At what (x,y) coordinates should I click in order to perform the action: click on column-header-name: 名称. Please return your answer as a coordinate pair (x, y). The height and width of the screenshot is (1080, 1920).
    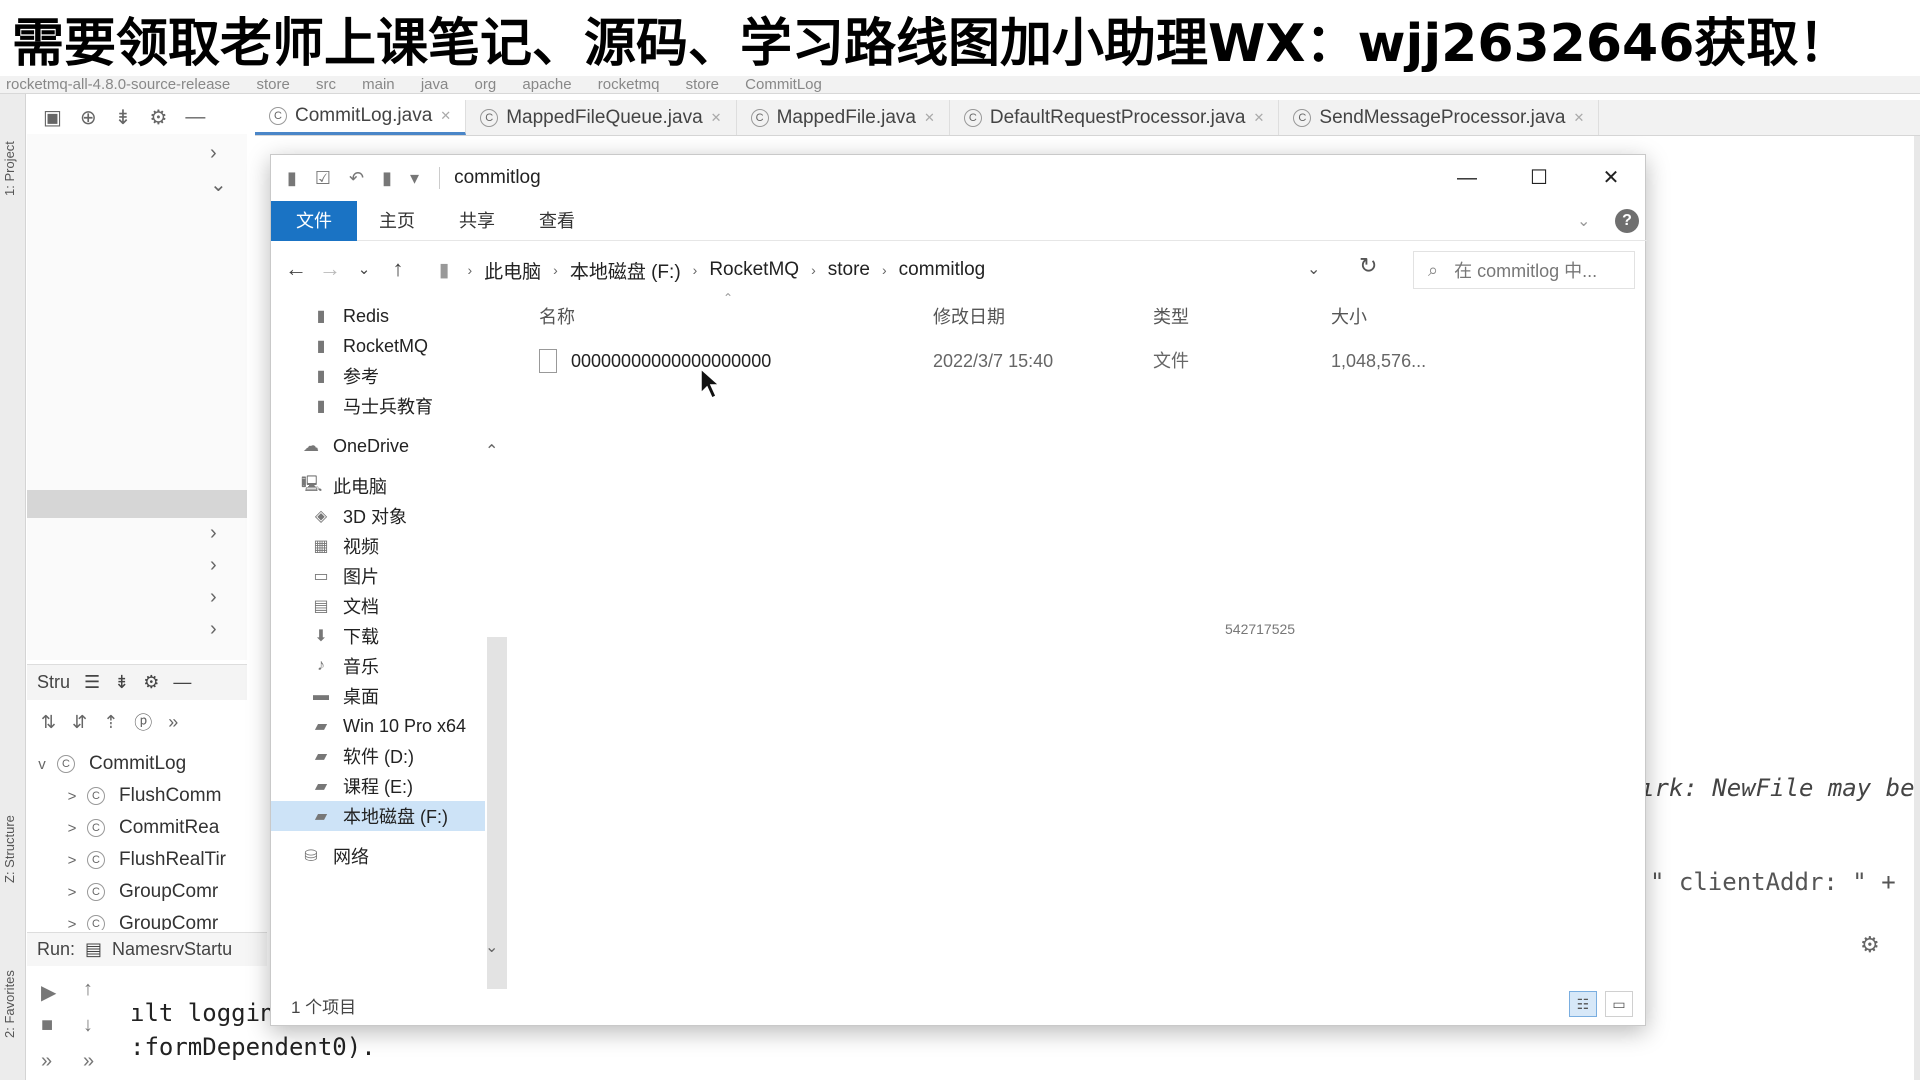
    Looking at the image, I should click on (557, 316).